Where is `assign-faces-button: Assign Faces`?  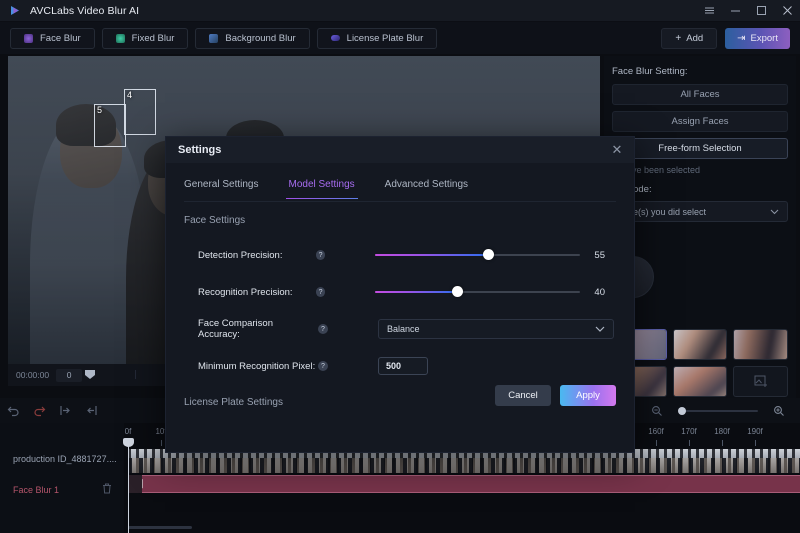 assign-faces-button: Assign Faces is located at coordinates (700, 121).